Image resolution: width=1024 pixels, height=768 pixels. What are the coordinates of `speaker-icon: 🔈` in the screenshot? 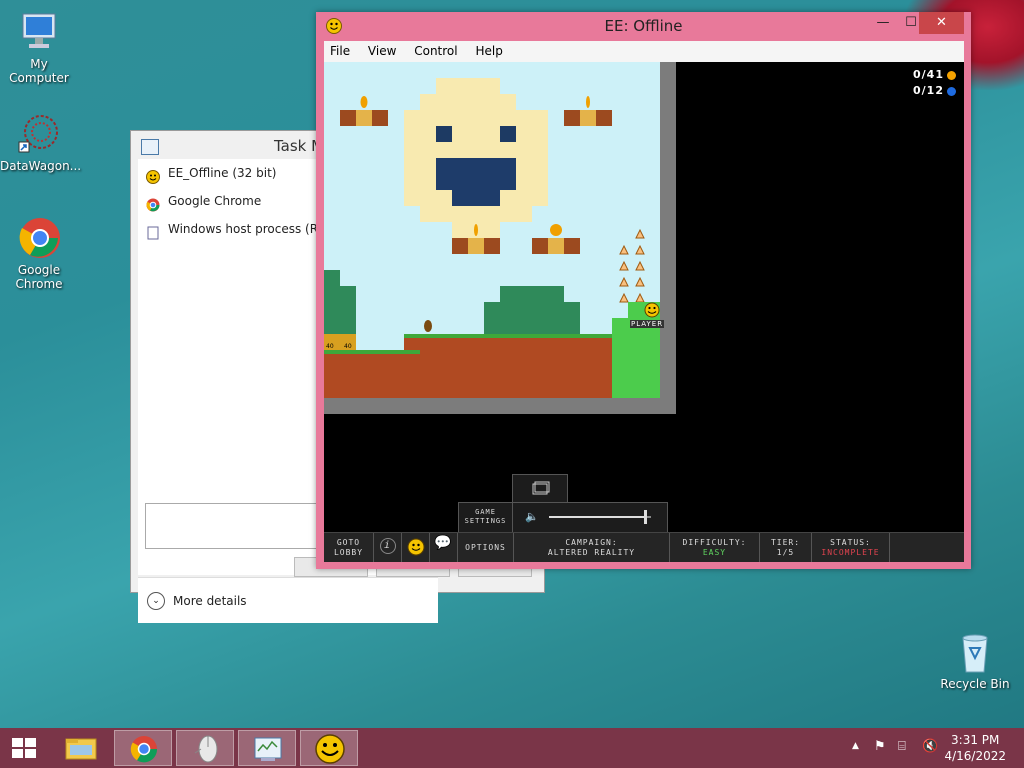 It's located at (532, 516).